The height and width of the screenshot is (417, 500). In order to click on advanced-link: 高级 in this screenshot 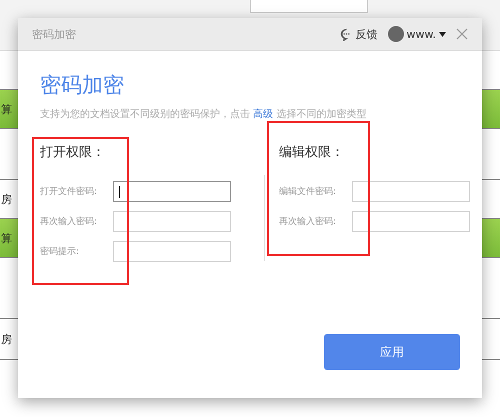, I will do `click(263, 114)`.